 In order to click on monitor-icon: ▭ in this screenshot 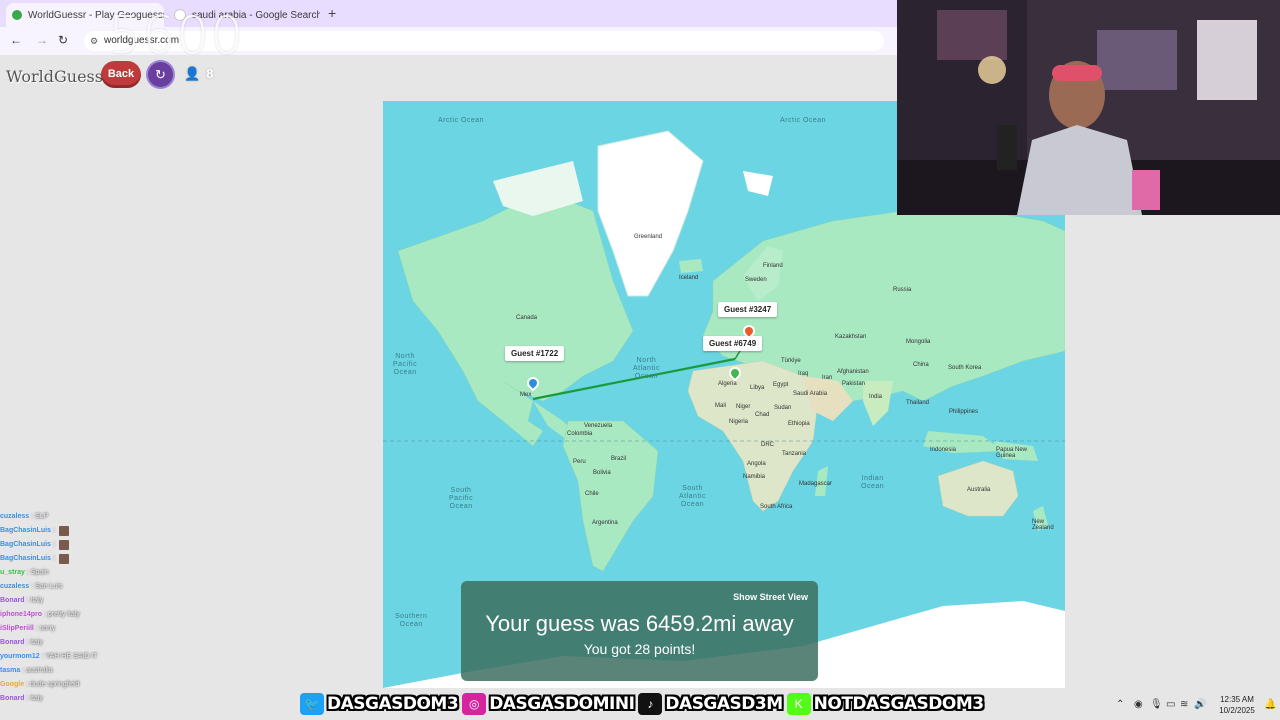, I will do `click(1170, 704)`.